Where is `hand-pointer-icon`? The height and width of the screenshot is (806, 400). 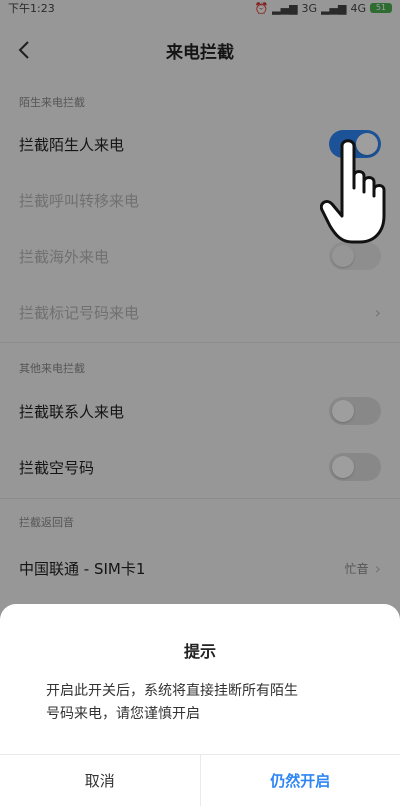 hand-pointer-icon is located at coordinates (353, 191).